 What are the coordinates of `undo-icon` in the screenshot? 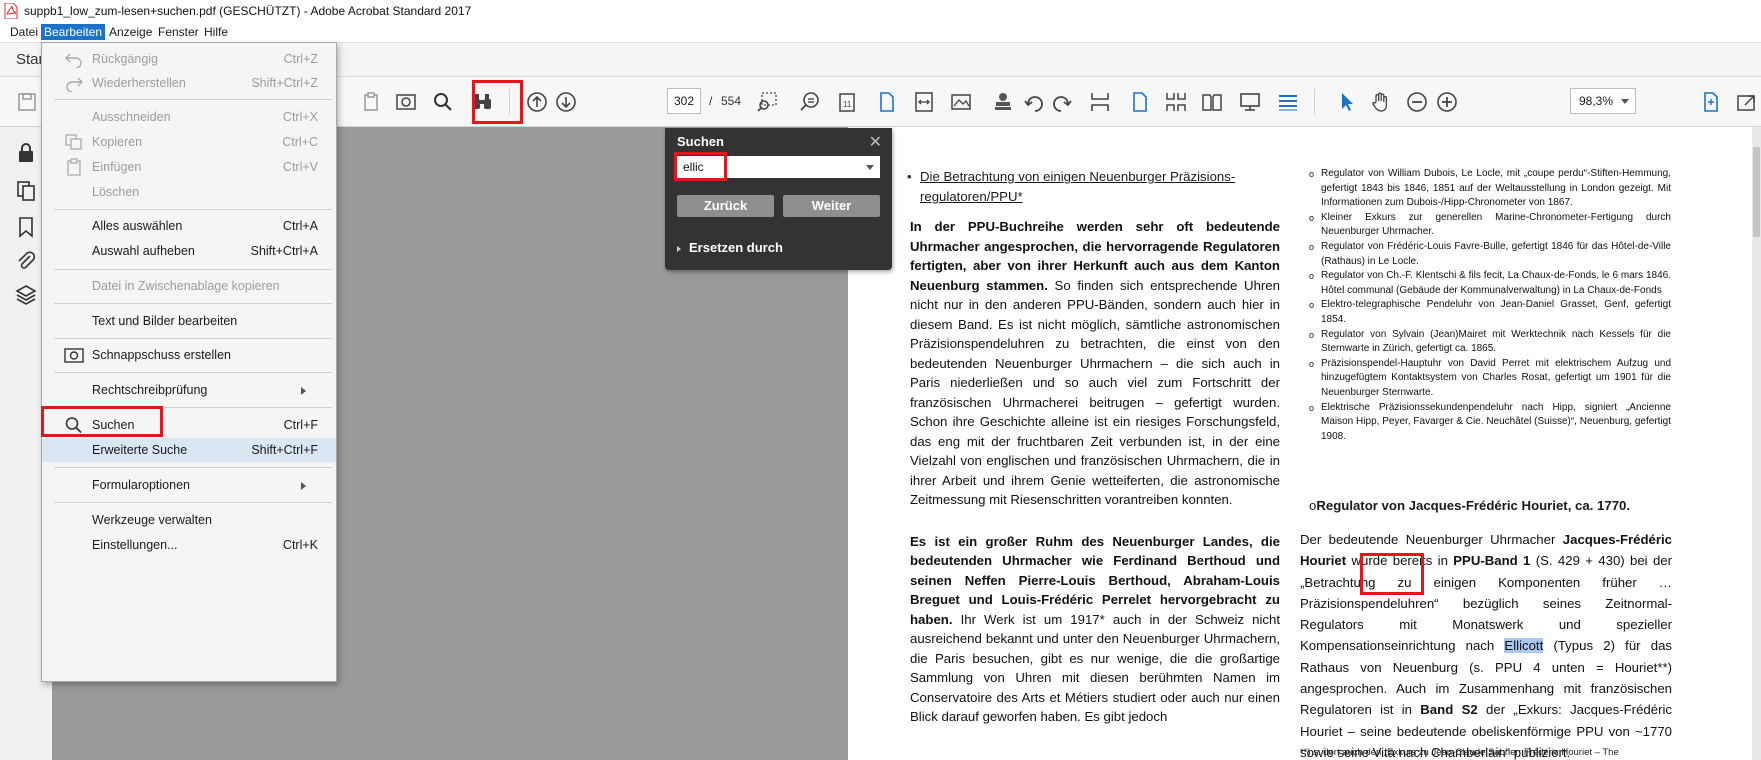 It's located at (73, 60).